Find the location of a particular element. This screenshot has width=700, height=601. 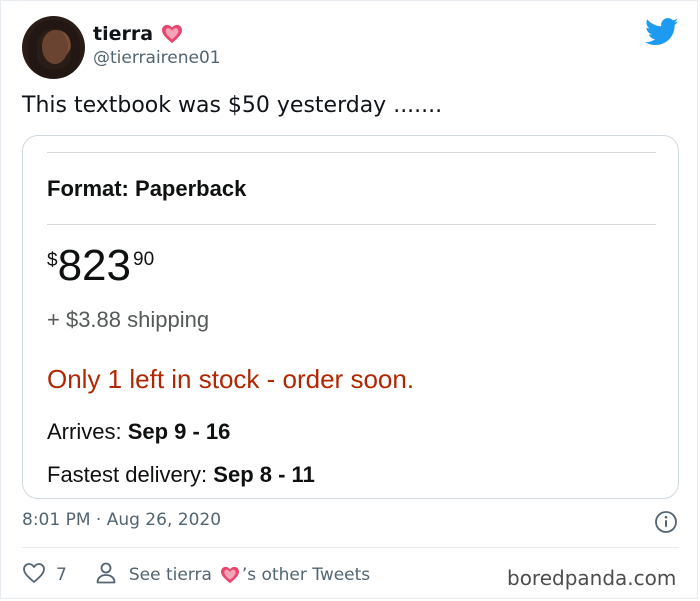

display-name: tierra is located at coordinates (123, 34).